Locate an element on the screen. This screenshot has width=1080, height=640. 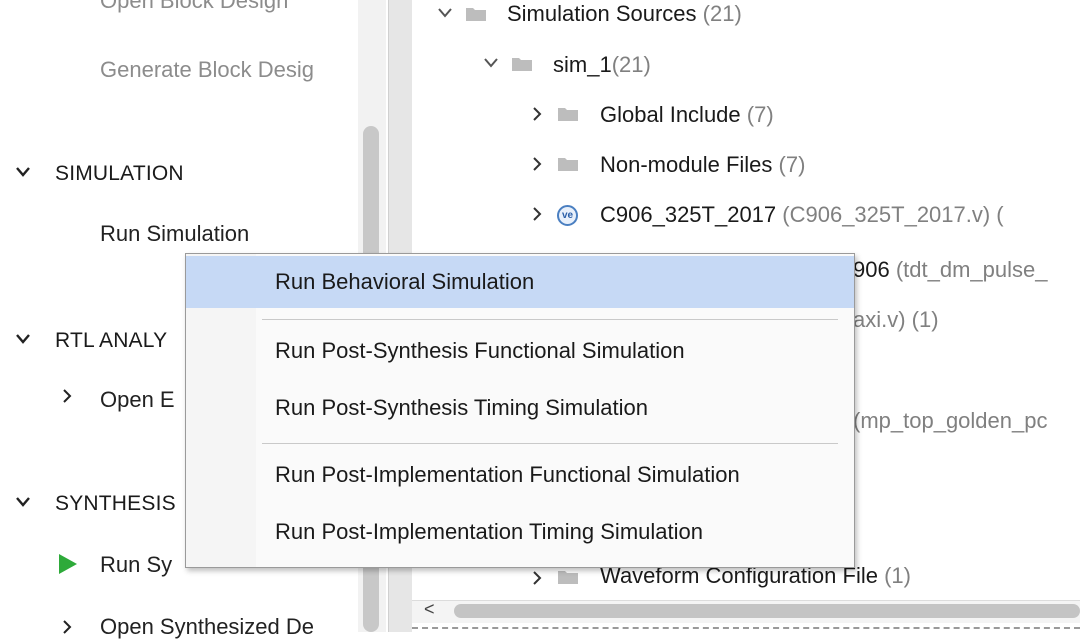
section-synthesis-title: SYNTHESIS is located at coordinates (115, 504).